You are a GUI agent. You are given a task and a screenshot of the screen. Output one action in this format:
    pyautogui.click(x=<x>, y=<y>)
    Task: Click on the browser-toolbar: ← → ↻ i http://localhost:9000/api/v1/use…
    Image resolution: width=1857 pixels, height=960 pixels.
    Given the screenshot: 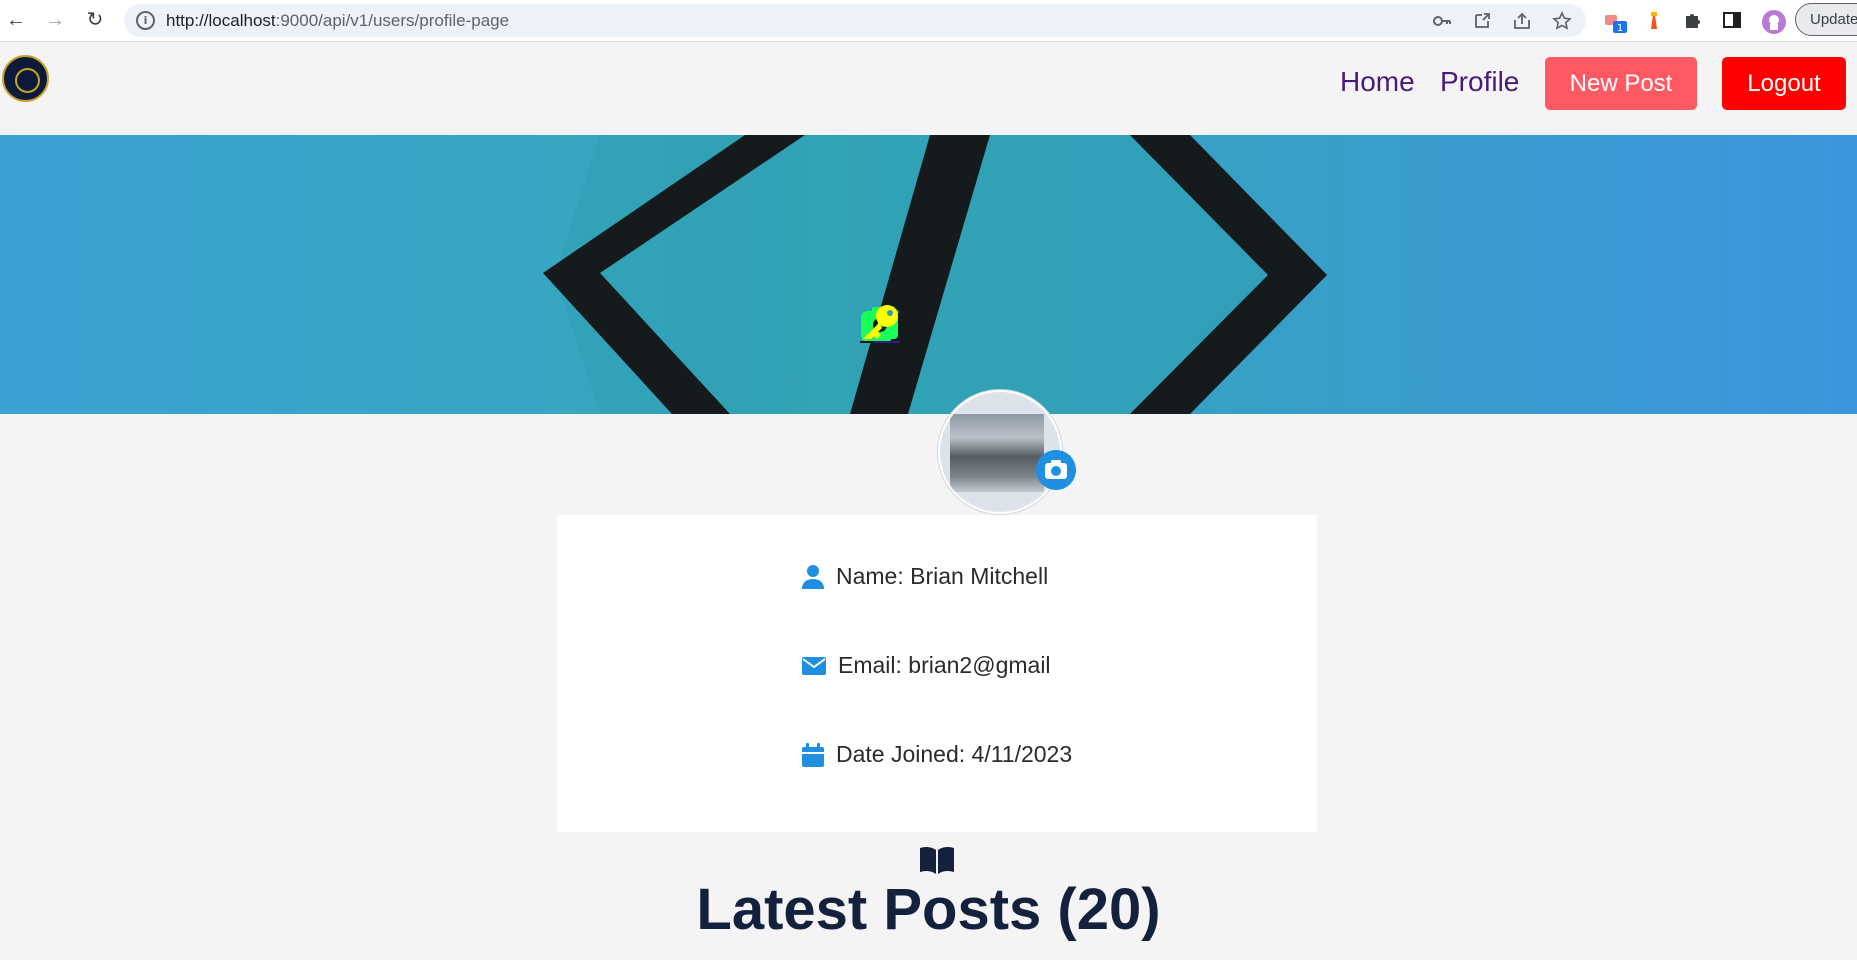 What is the action you would take?
    pyautogui.click(x=928, y=21)
    